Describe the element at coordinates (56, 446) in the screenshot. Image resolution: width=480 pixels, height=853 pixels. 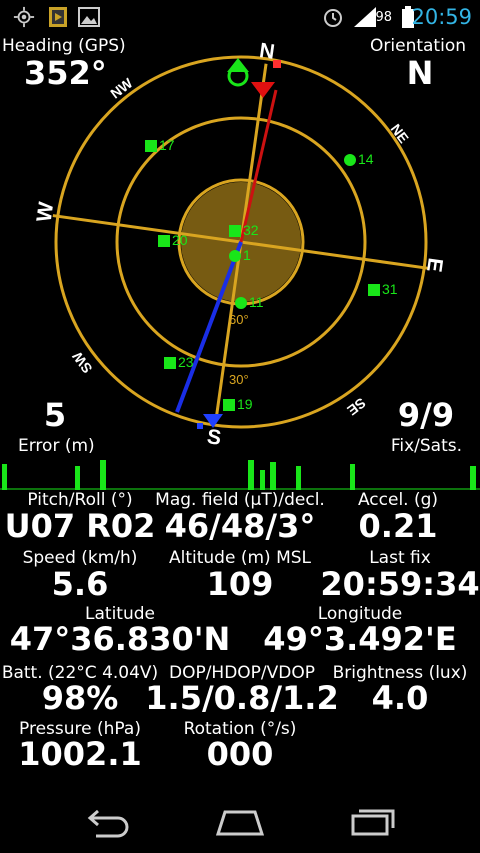
I see `error-label: Error (m)` at that location.